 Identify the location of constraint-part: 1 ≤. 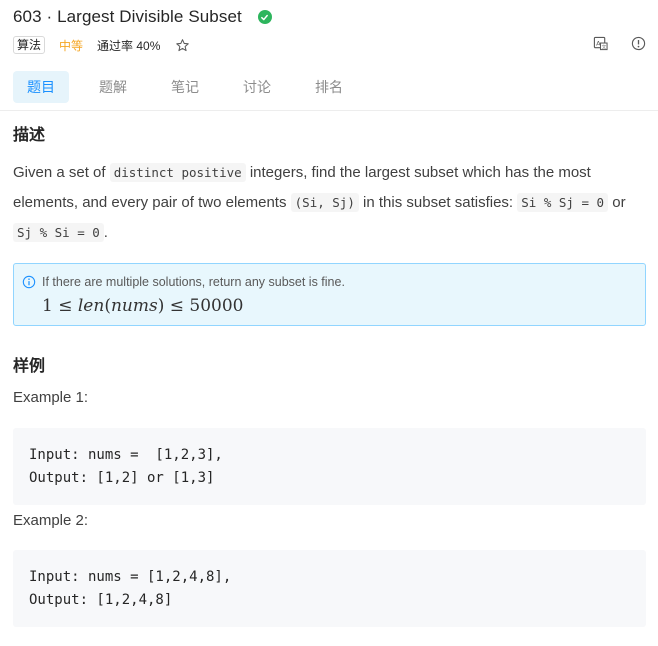
(60, 306).